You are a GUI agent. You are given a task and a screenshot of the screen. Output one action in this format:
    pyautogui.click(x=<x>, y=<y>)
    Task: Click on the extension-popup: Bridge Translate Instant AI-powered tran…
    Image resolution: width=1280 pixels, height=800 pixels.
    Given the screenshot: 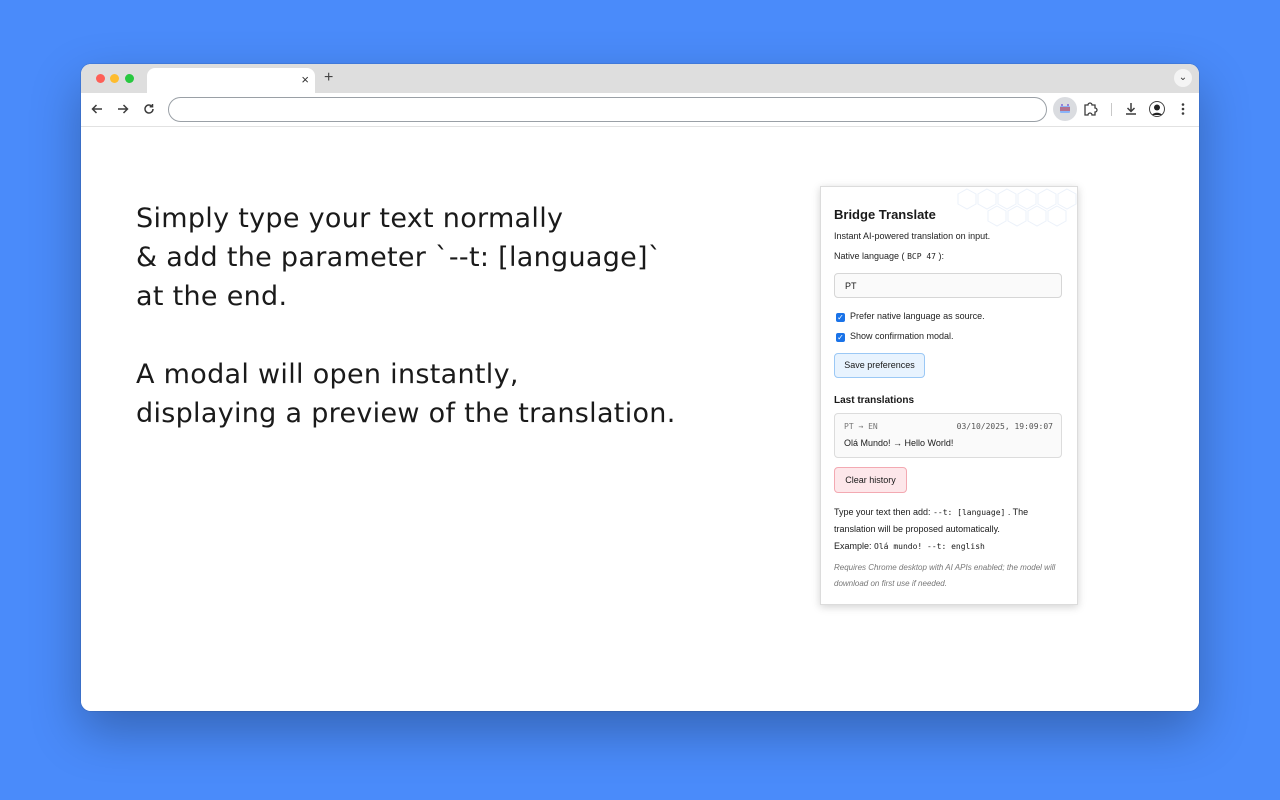 What is the action you would take?
    pyautogui.click(x=949, y=395)
    